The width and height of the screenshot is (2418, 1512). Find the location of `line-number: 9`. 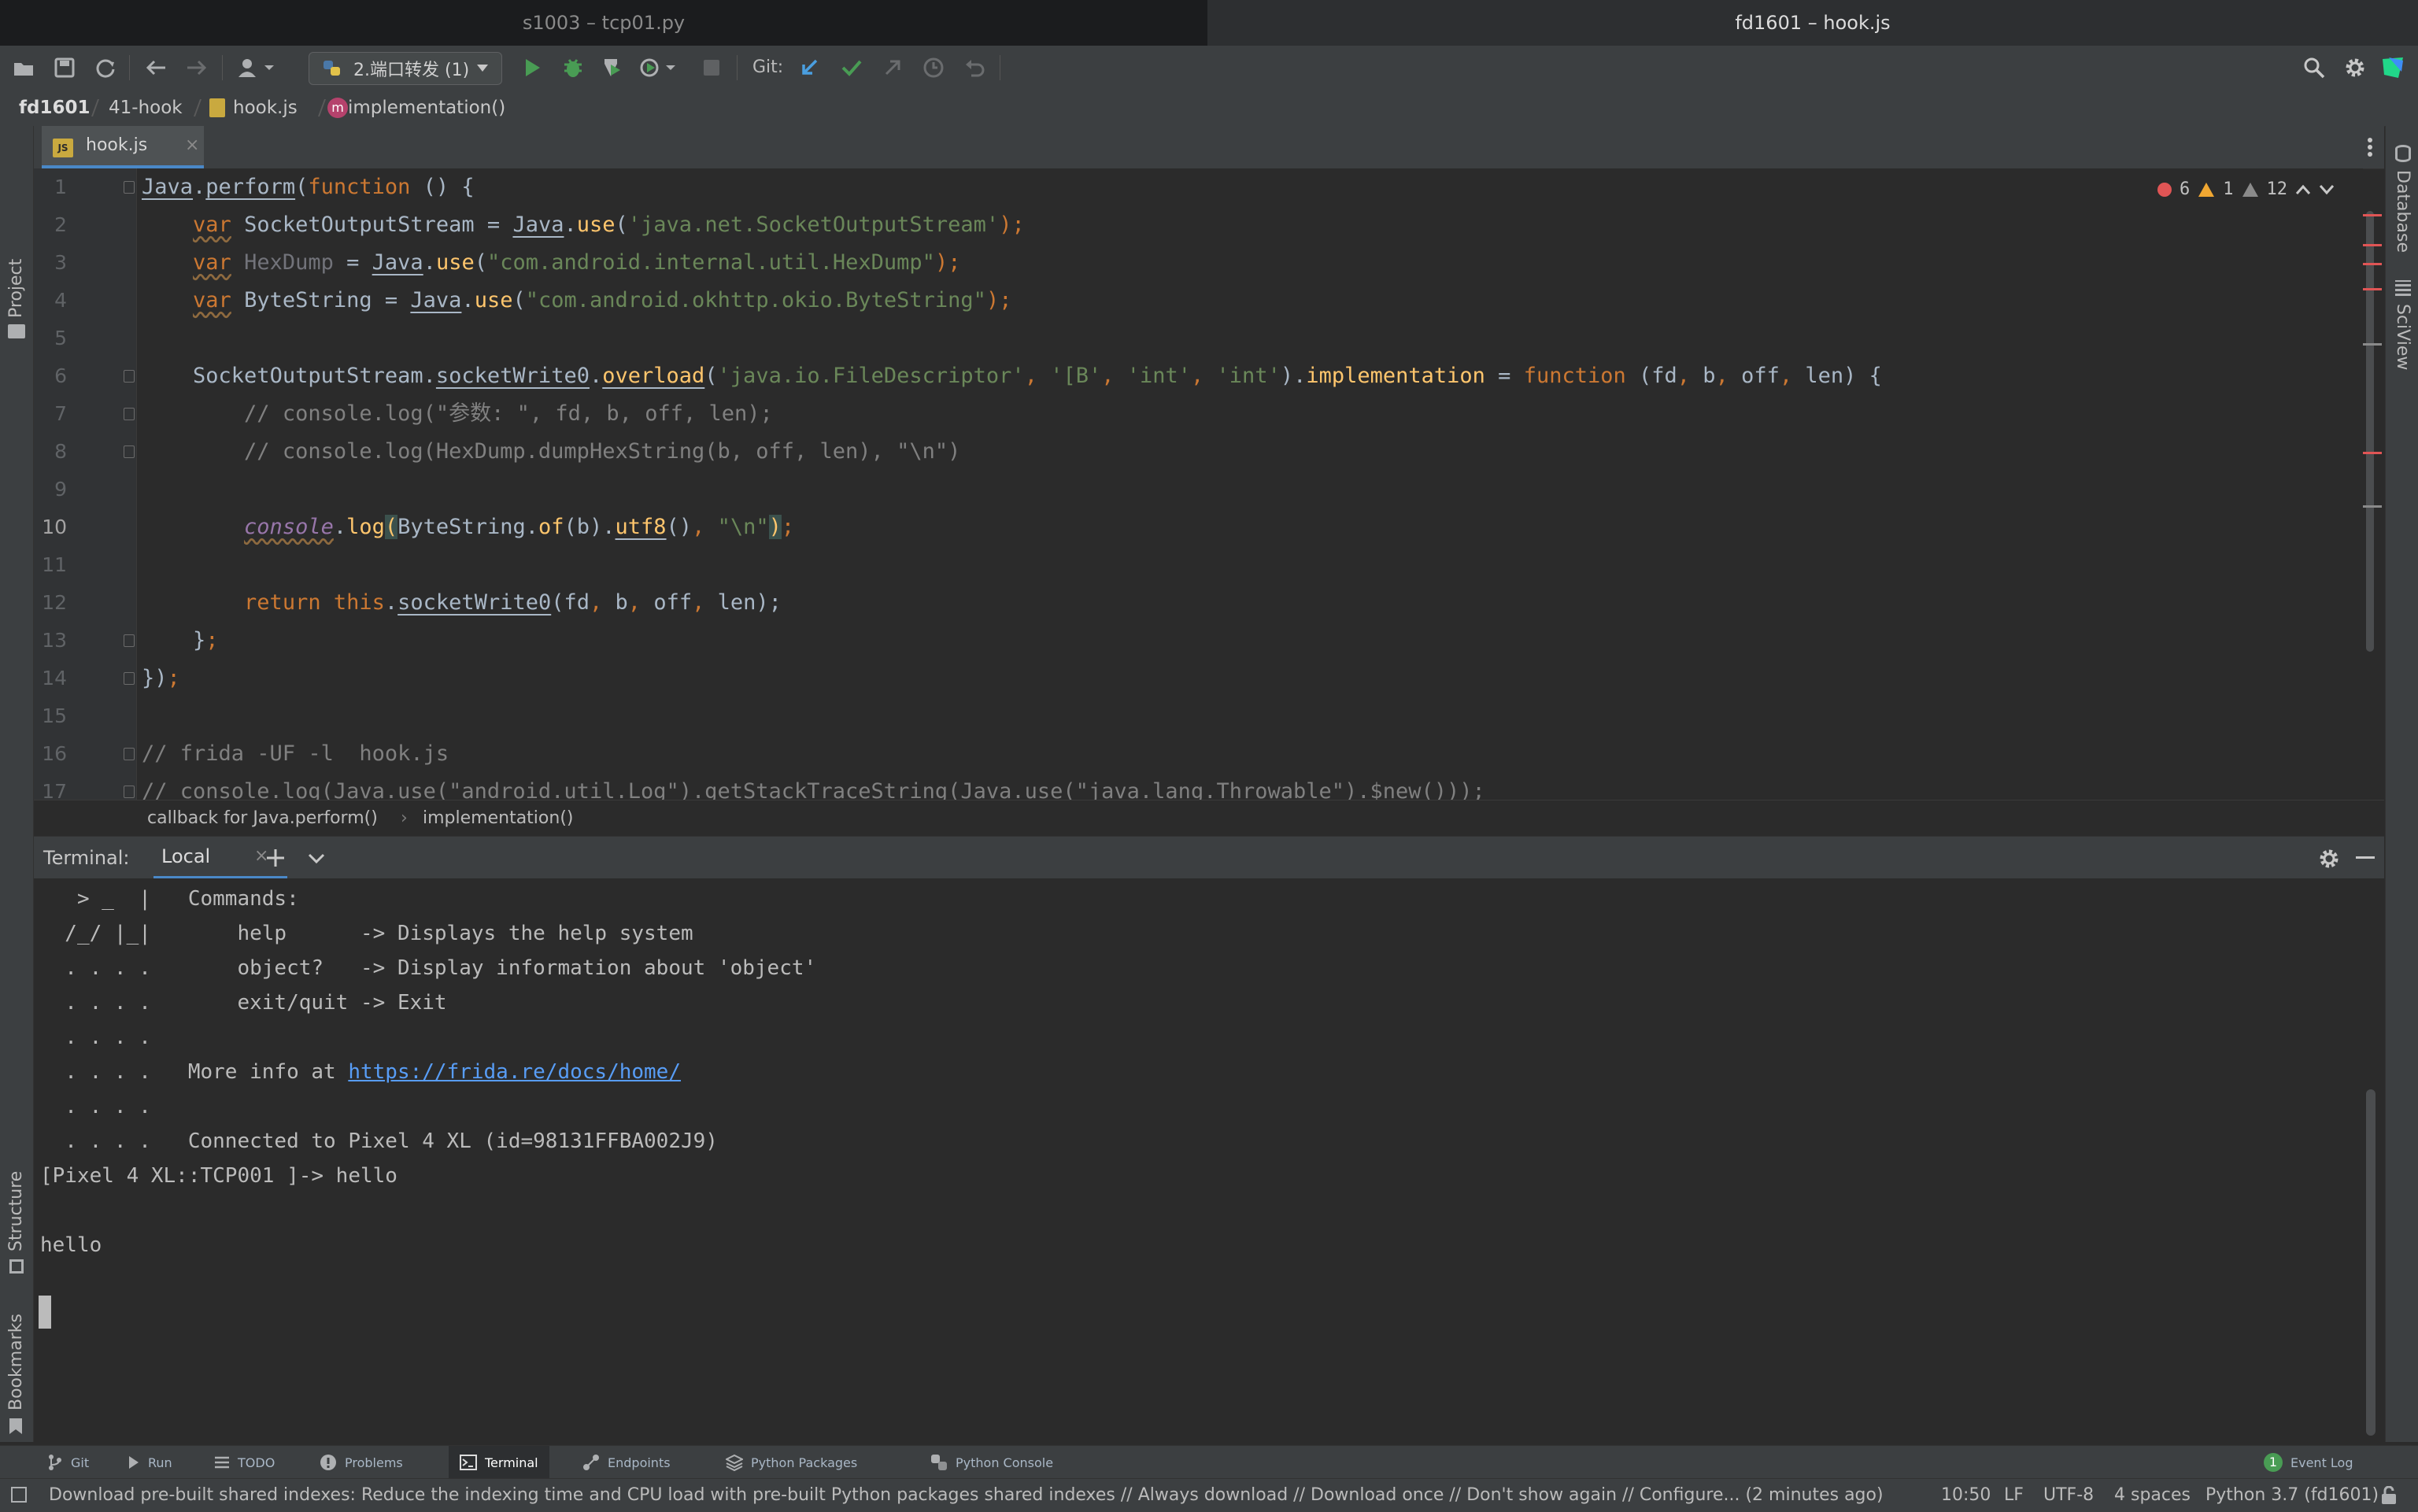

line-number: 9 is located at coordinates (60, 489).